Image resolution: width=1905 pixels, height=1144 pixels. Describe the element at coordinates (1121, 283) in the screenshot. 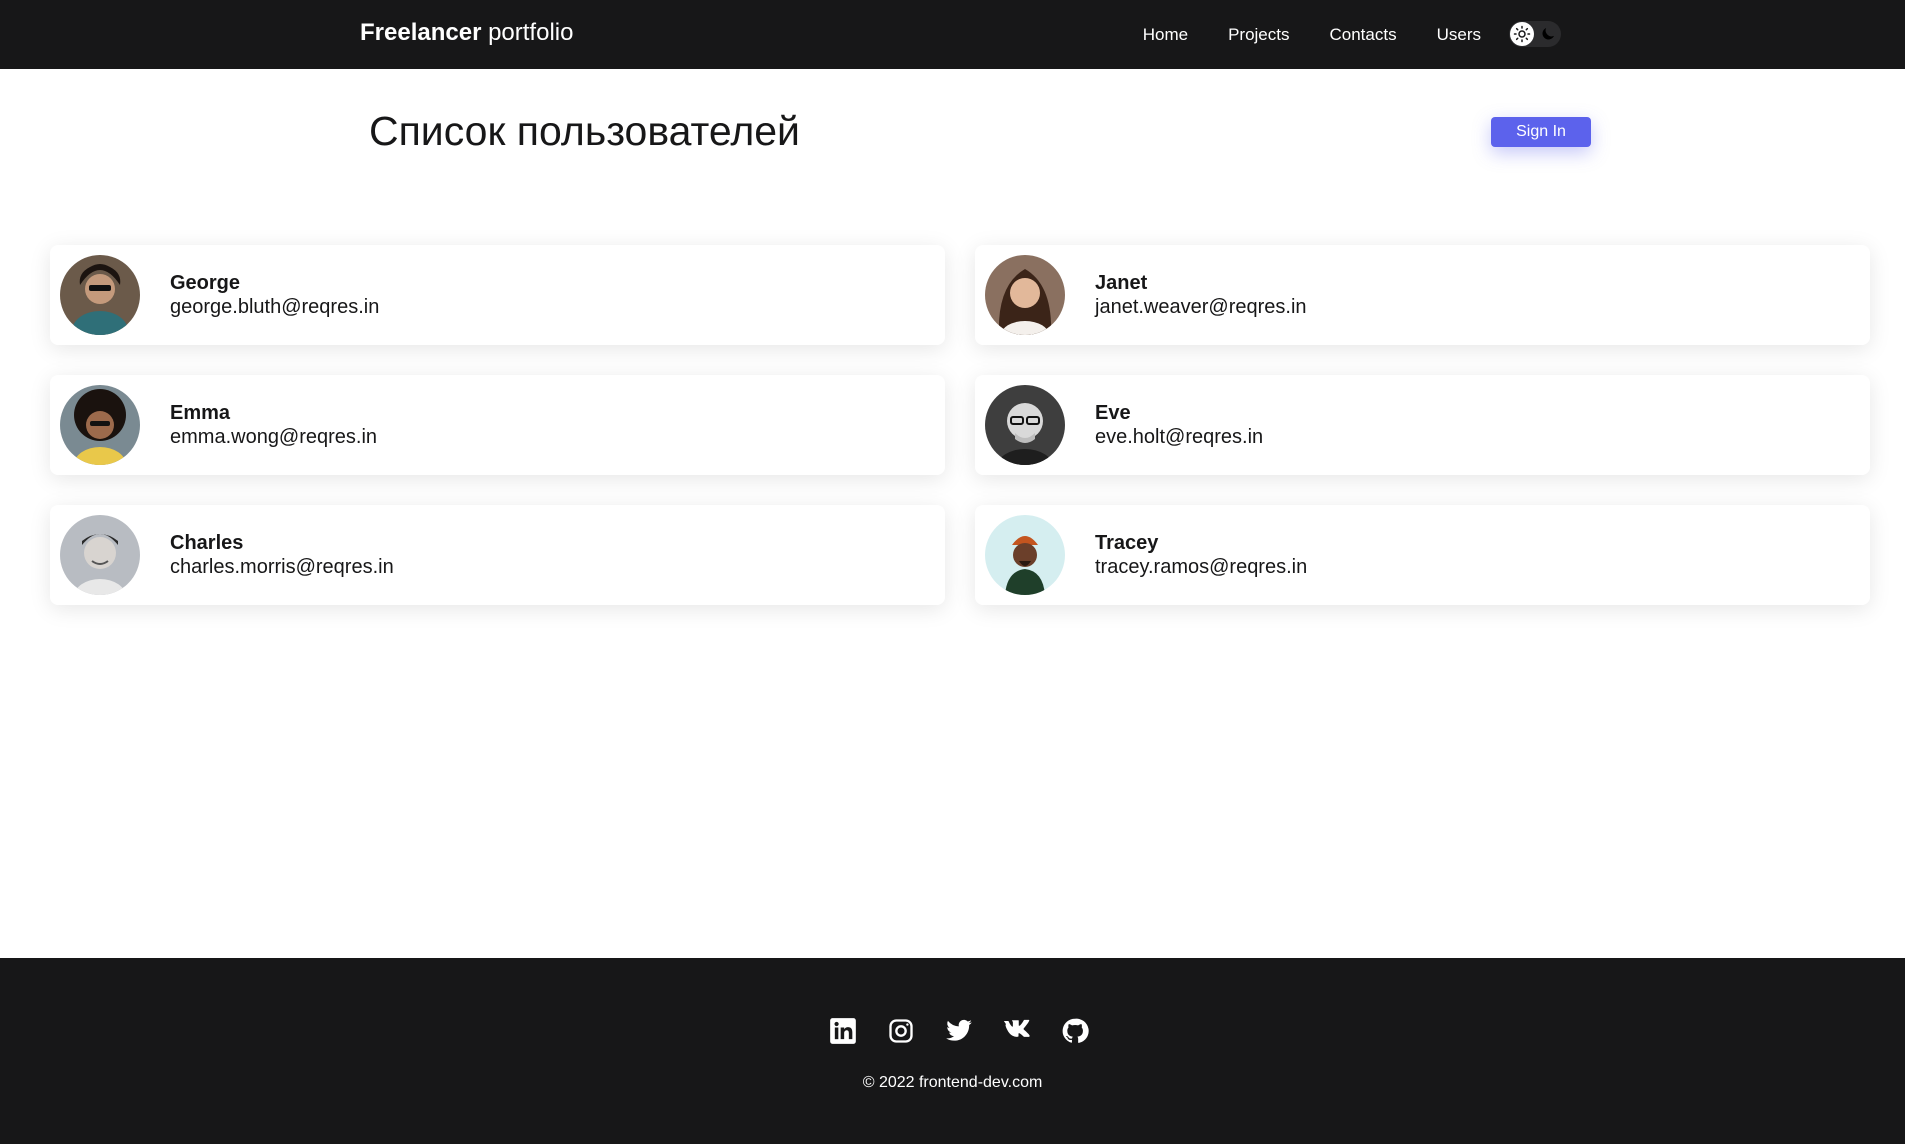

I see `user-name: Janet` at that location.